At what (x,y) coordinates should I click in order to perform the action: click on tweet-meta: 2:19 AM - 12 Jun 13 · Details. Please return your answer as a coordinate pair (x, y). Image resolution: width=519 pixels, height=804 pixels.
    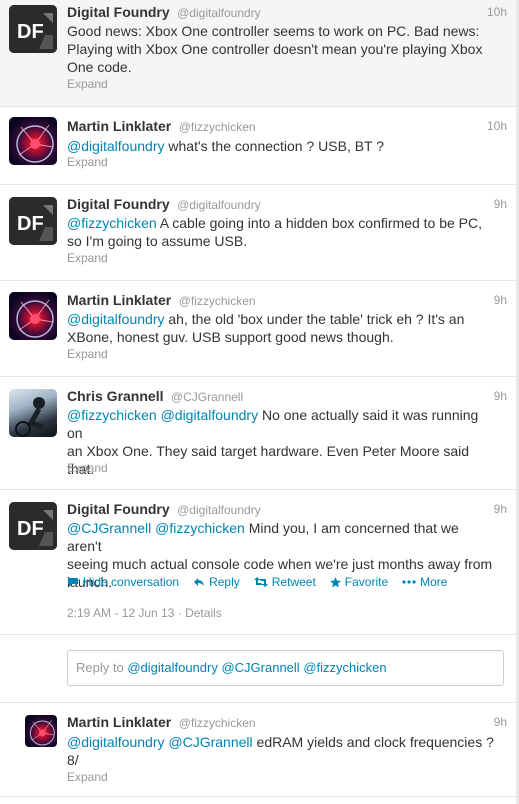
    Looking at the image, I should click on (144, 613).